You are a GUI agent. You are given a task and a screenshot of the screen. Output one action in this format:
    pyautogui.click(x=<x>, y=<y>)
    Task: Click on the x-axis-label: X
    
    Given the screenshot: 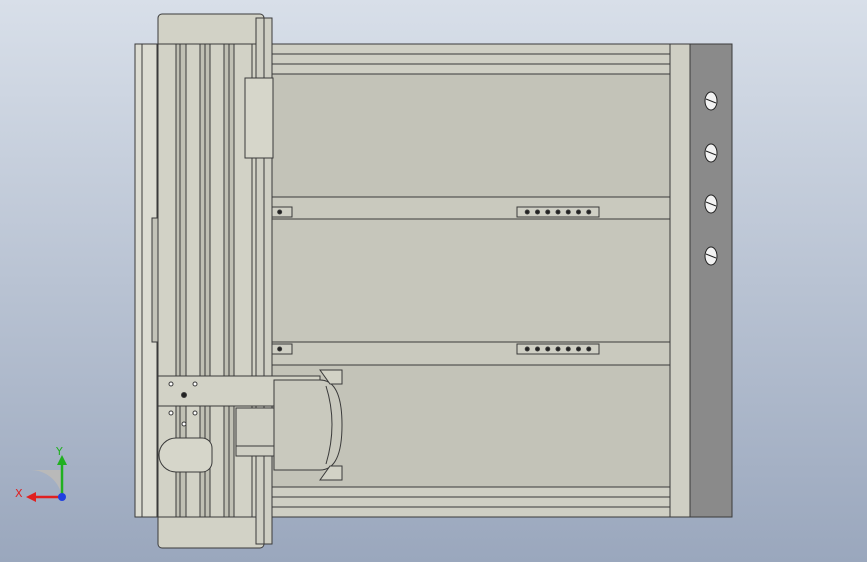 What is the action you would take?
    pyautogui.click(x=19, y=493)
    